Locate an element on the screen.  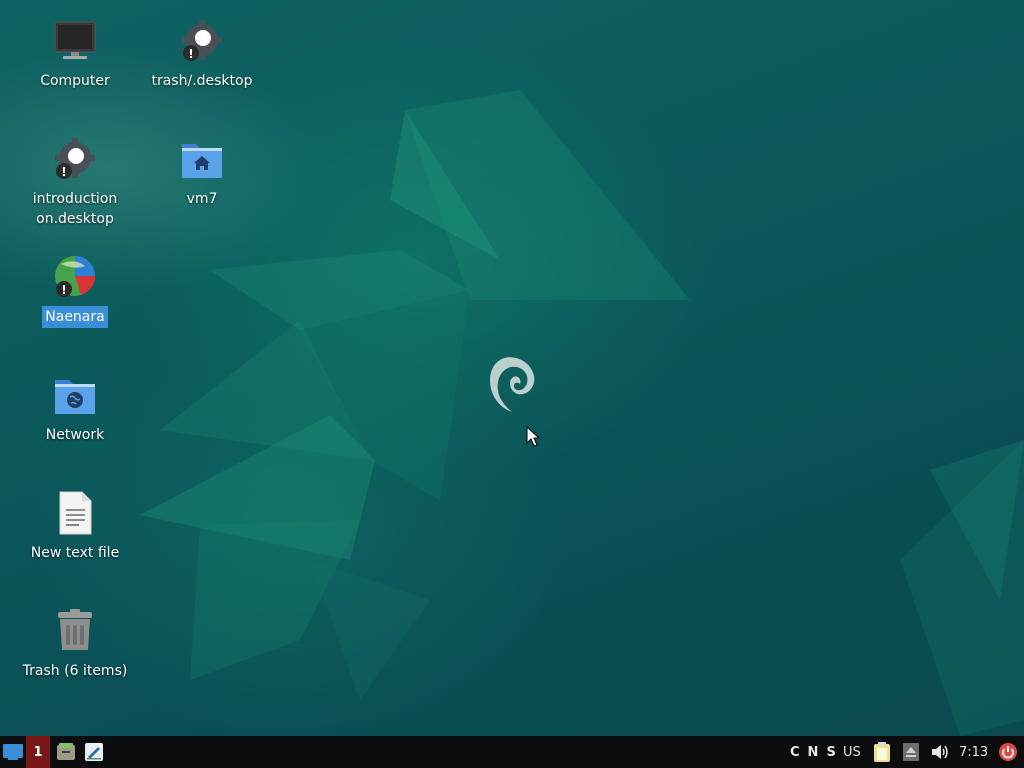
power-button is located at coordinates (1008, 752).